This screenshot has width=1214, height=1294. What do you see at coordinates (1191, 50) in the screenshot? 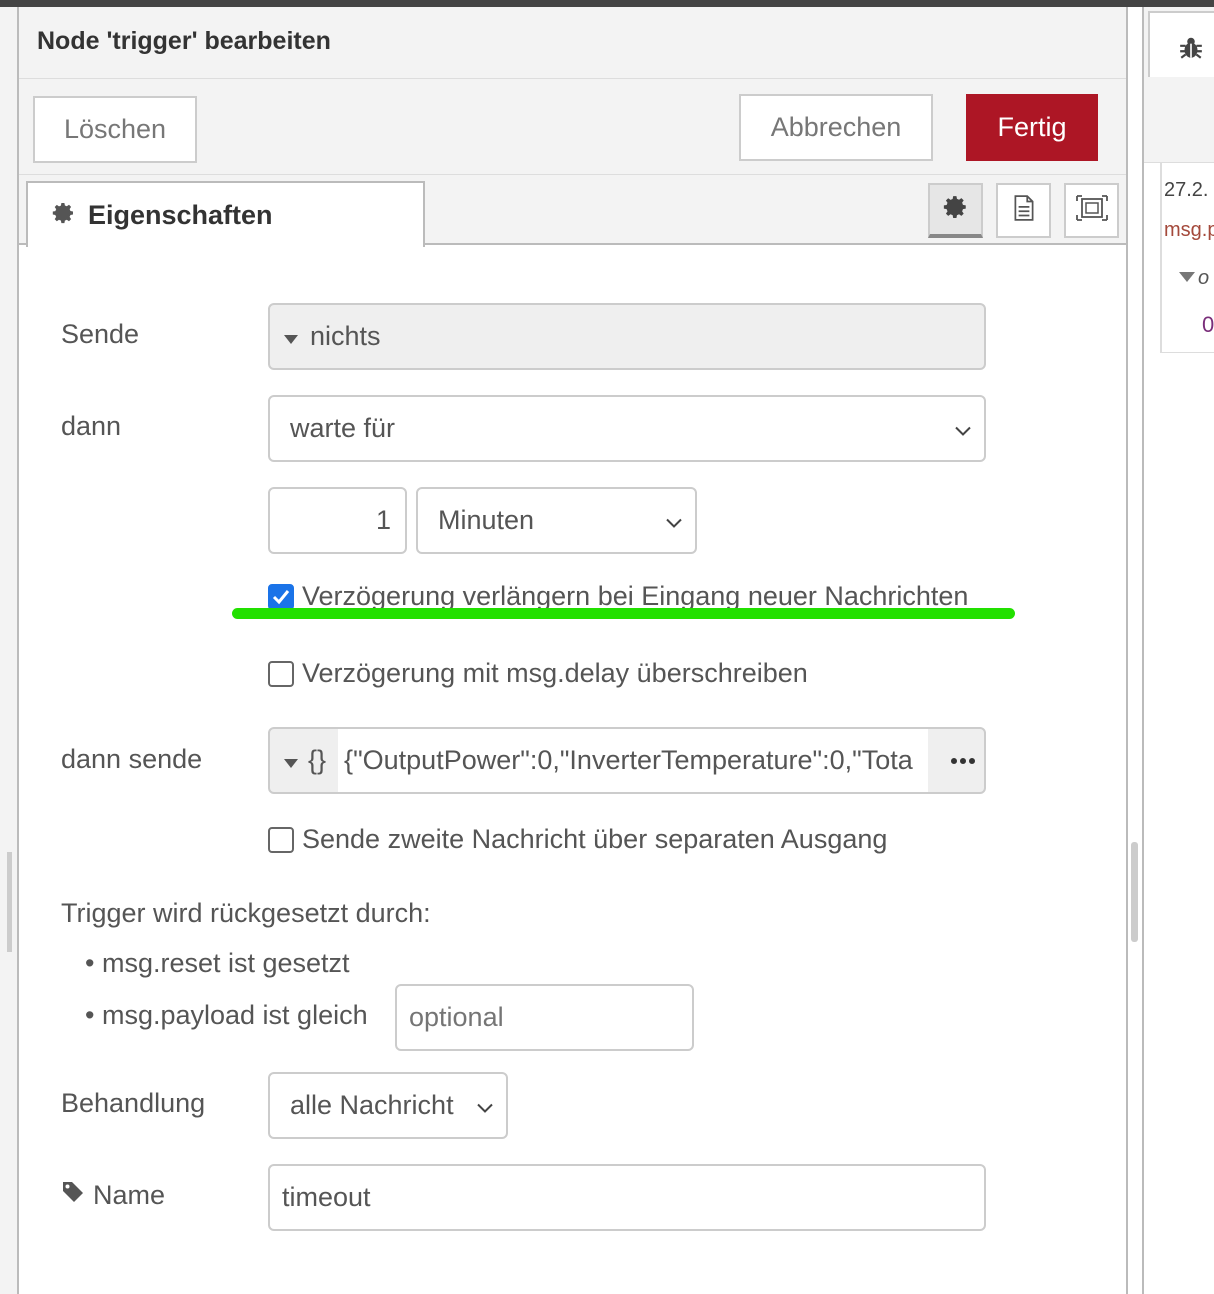
I see `bug-icon` at bounding box center [1191, 50].